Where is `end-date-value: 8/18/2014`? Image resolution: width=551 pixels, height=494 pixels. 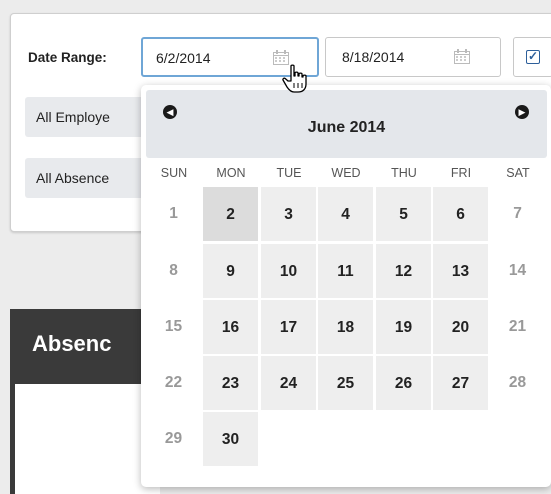
end-date-value: 8/18/2014 is located at coordinates (373, 57).